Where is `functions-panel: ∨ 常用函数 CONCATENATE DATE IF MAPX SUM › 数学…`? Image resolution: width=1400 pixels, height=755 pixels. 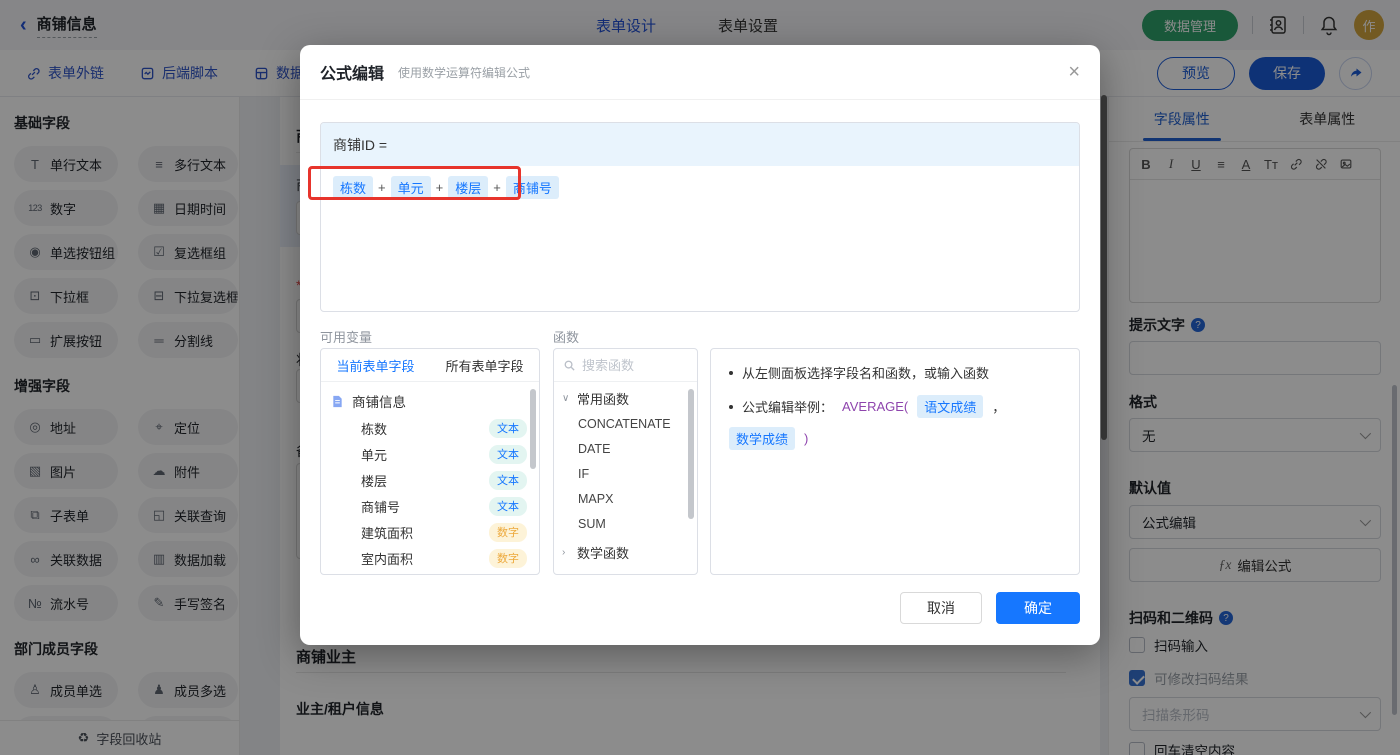
functions-panel: ∨ 常用函数 CONCATENATE DATE IF MAPX SUM › 数学… is located at coordinates (625, 461).